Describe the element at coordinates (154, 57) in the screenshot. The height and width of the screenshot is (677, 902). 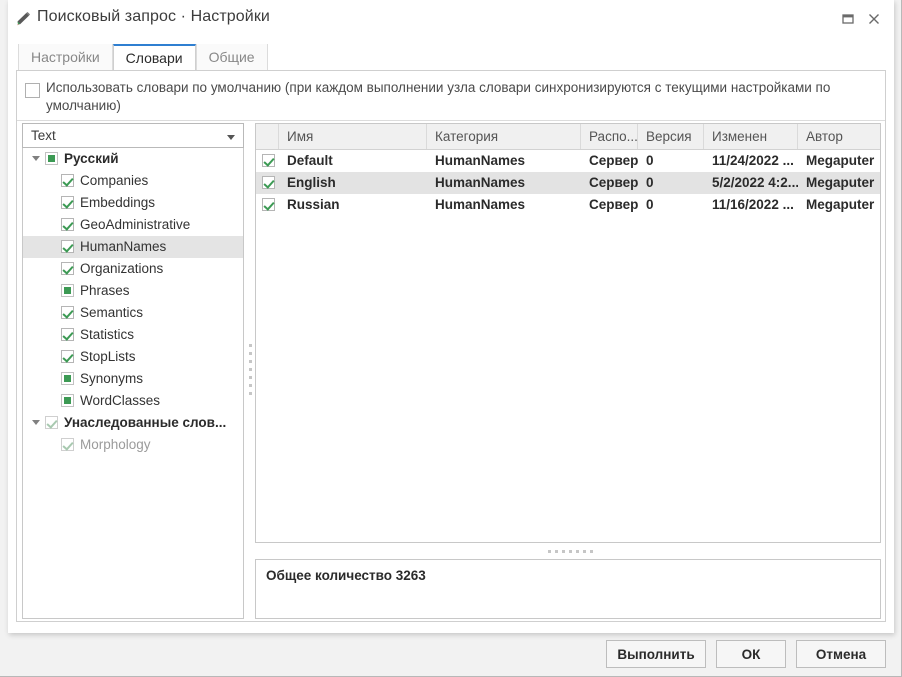
I see `tab-1: Словари` at that location.